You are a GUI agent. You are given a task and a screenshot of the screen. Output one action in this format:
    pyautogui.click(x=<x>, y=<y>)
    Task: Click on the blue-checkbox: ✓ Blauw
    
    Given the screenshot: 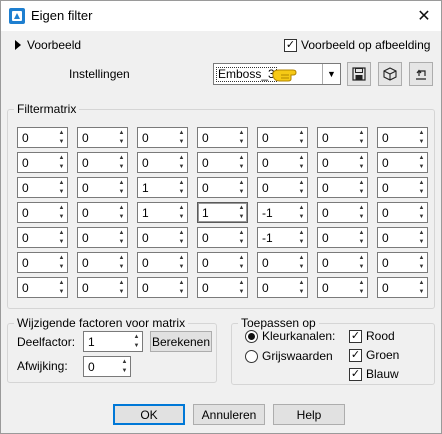 What is the action you would take?
    pyautogui.click(x=374, y=374)
    